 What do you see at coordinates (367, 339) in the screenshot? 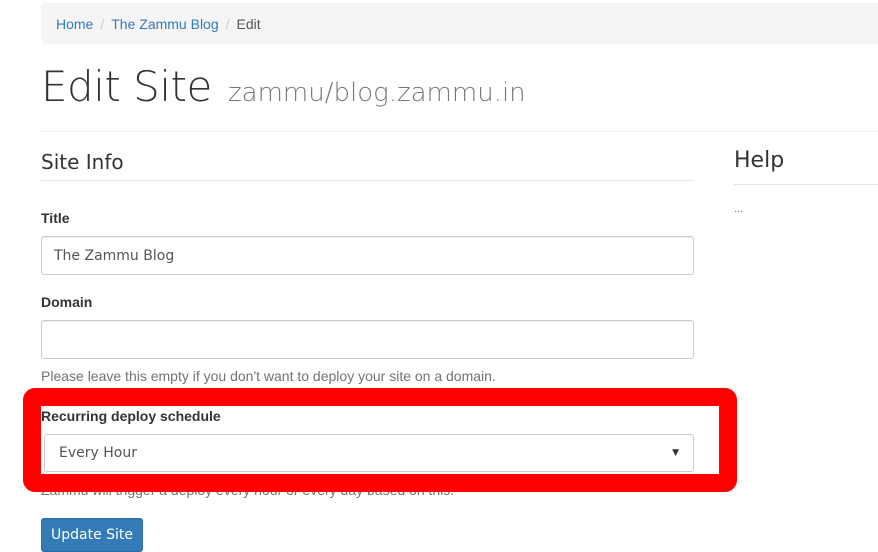
I see `domain-input` at bounding box center [367, 339].